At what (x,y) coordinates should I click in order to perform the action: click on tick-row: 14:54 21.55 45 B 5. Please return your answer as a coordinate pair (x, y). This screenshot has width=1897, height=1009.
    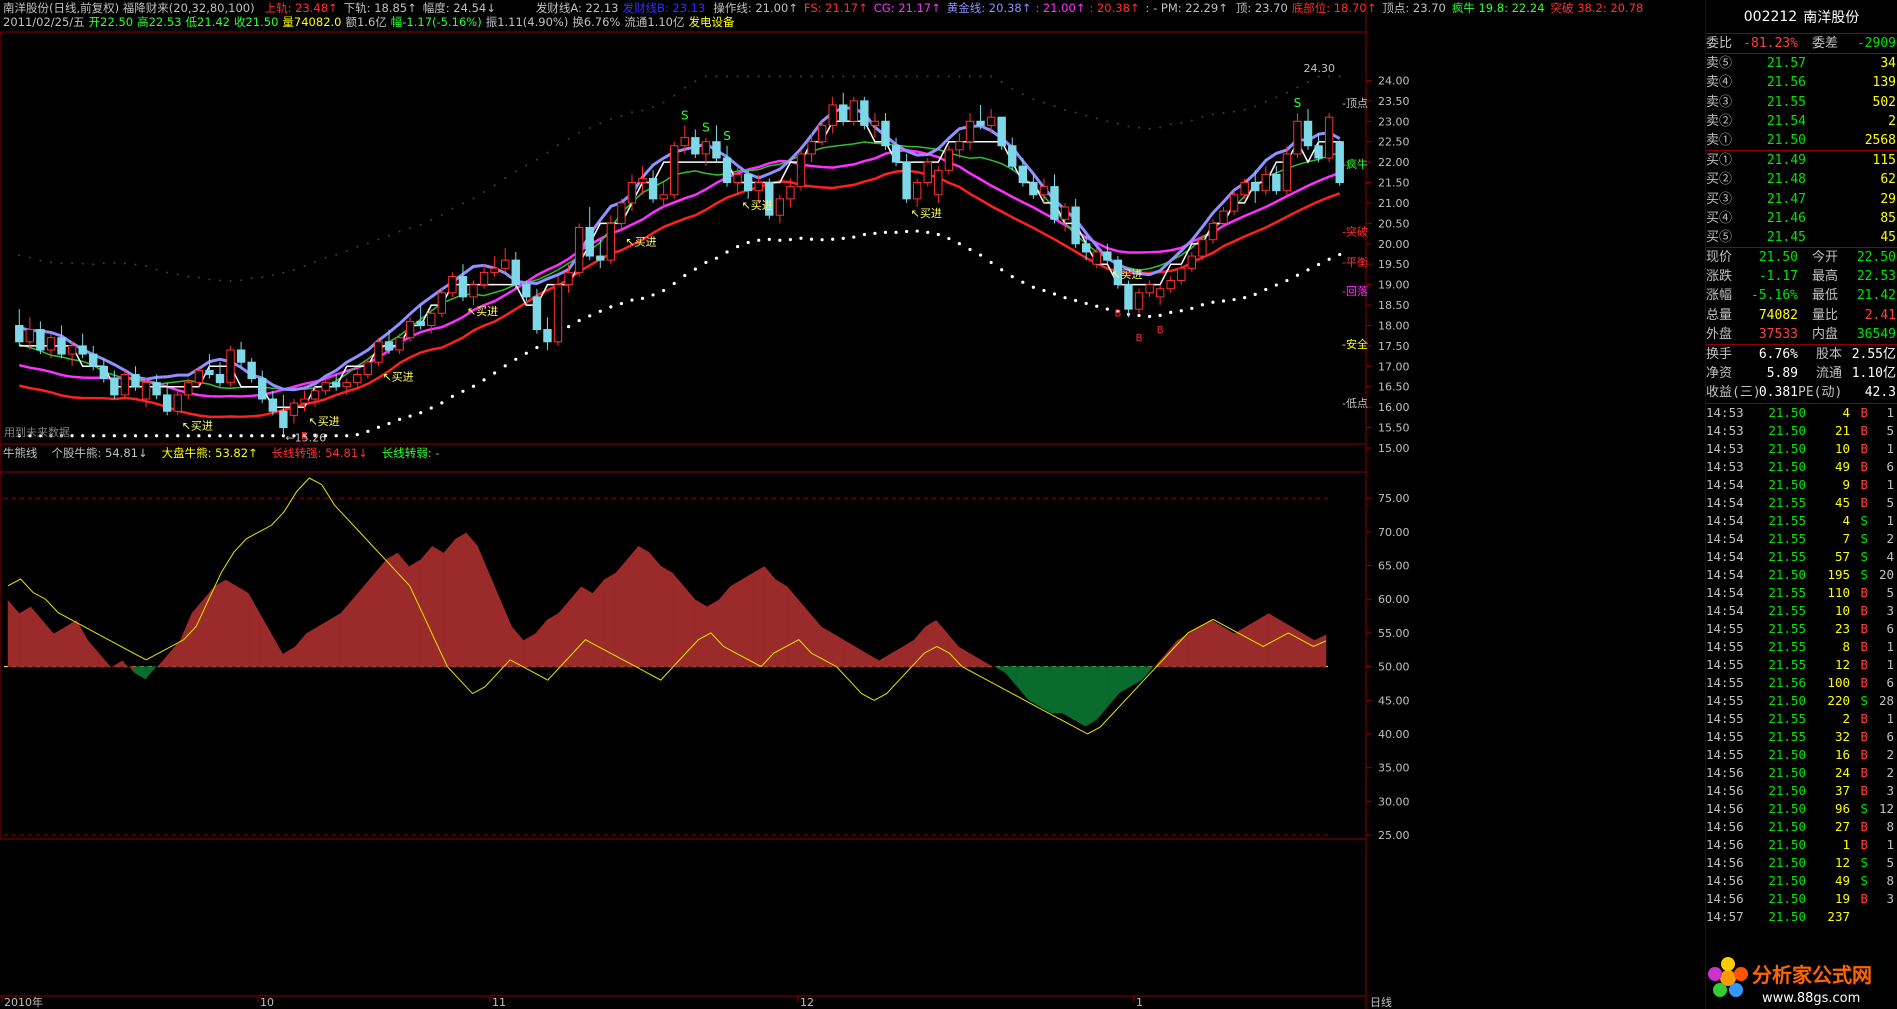
    Looking at the image, I should click on (1801, 503).